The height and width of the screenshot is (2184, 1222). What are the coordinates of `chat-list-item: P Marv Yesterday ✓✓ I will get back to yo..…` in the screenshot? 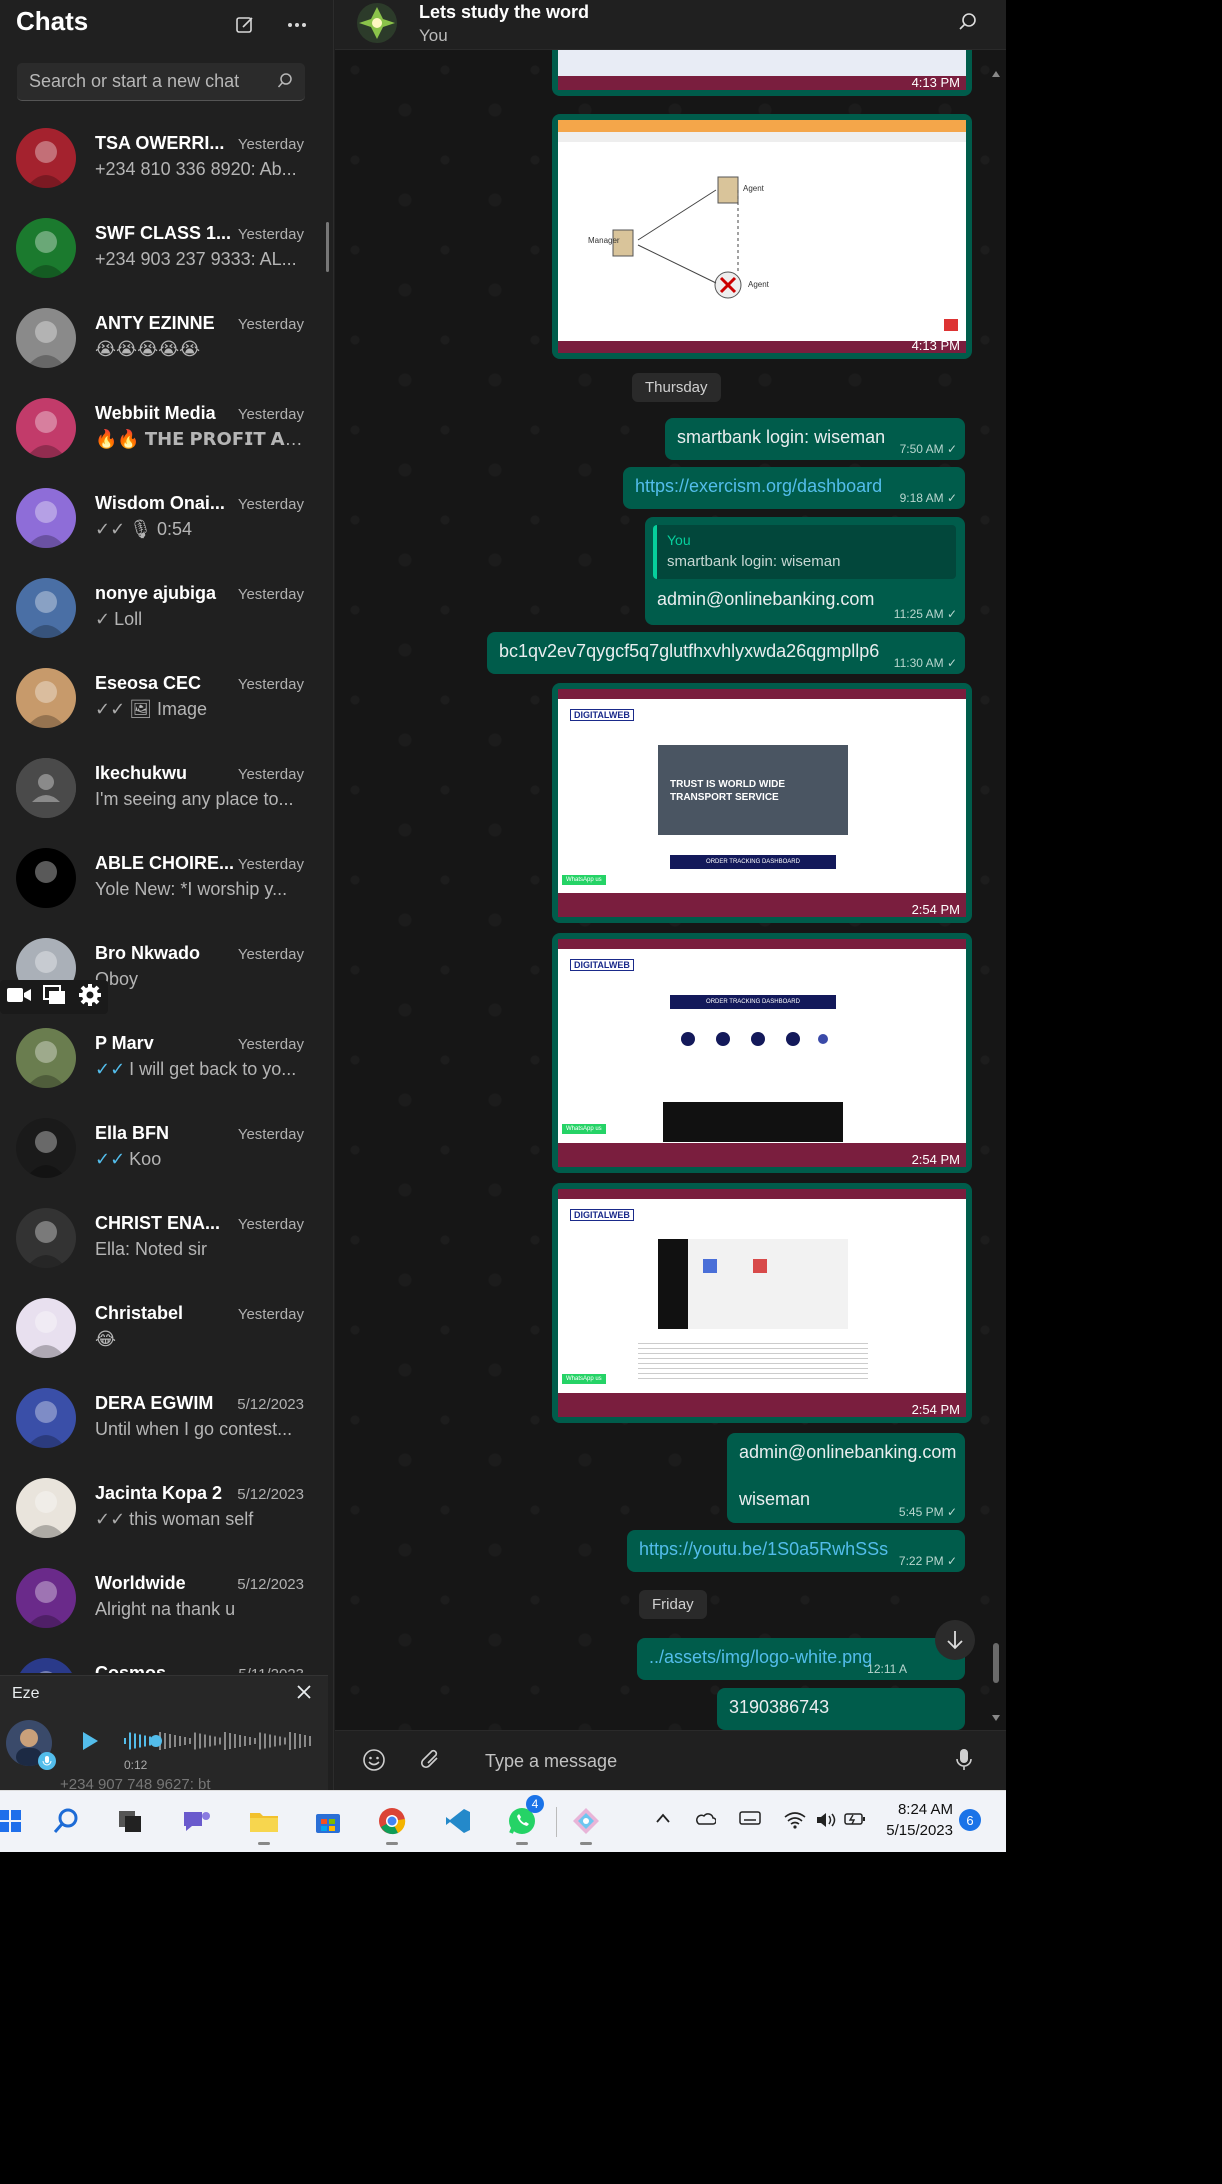 It's located at (166, 1058).